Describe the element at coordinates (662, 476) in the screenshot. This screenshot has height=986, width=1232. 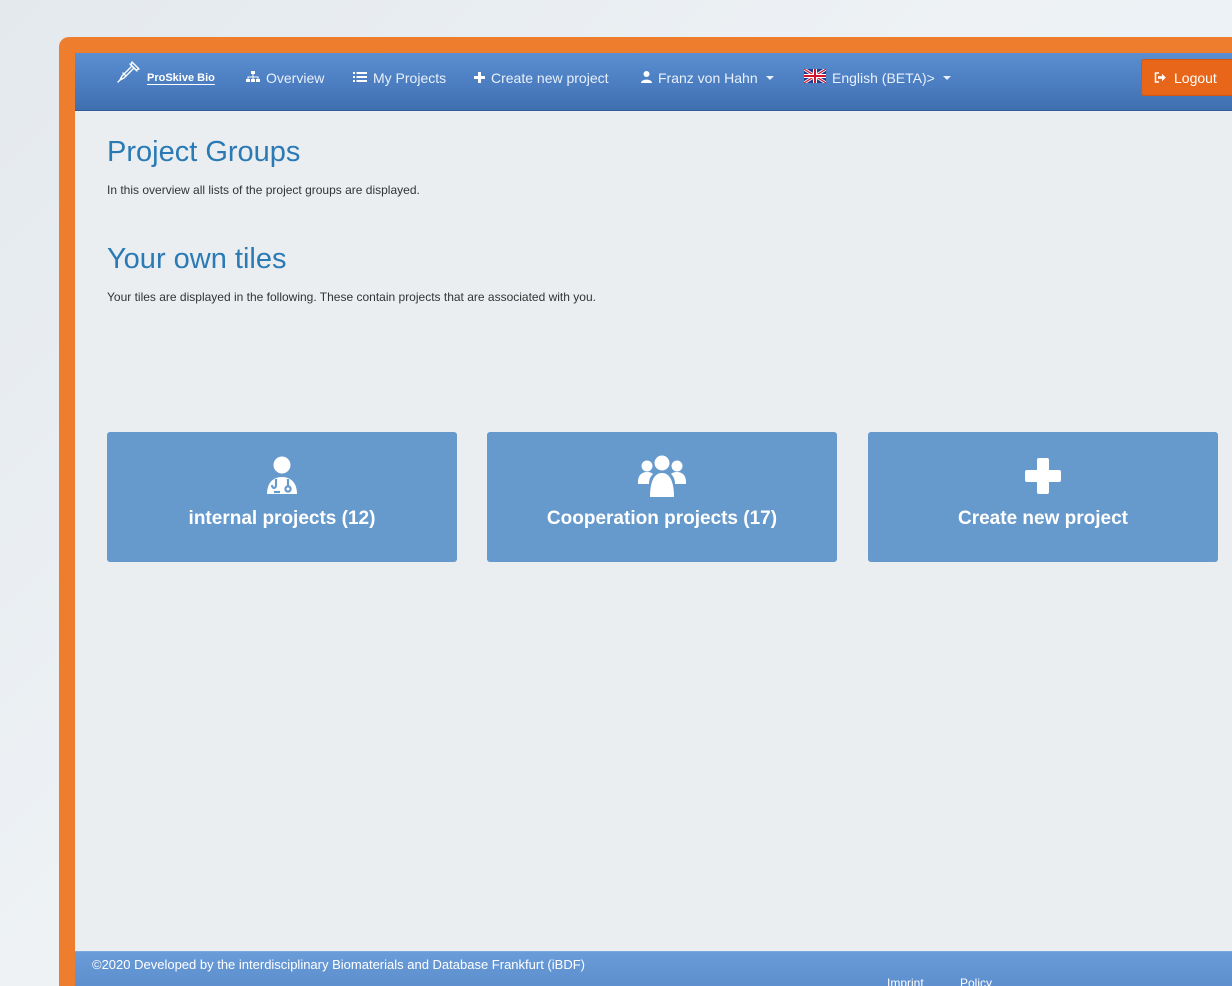
I see `users-icon` at that location.